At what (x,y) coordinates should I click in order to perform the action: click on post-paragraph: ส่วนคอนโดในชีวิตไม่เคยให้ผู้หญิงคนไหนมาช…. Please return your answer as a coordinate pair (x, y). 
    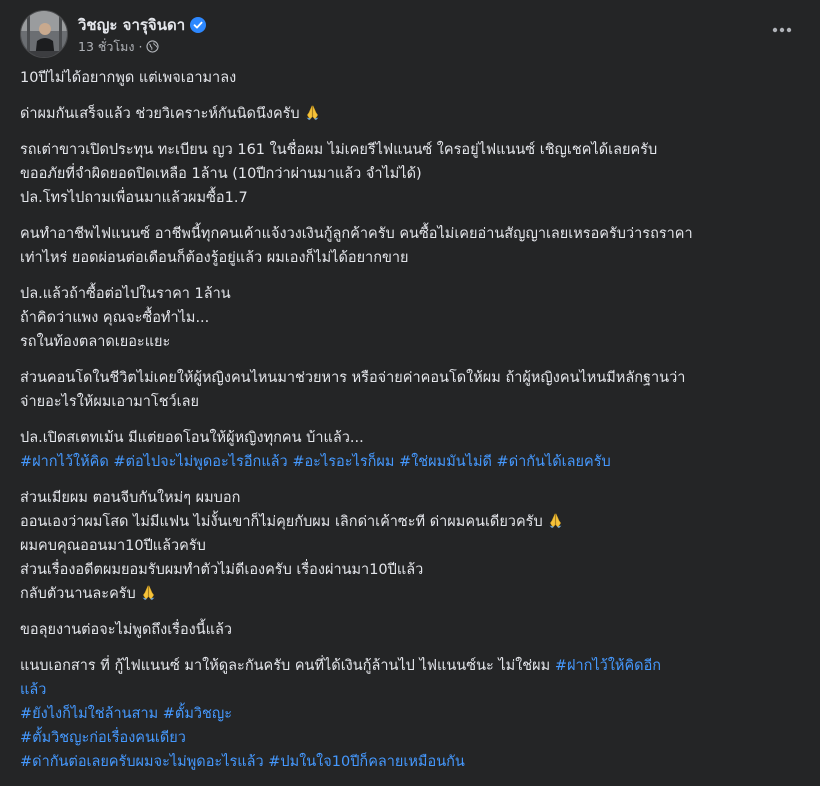
    Looking at the image, I should click on (410, 390).